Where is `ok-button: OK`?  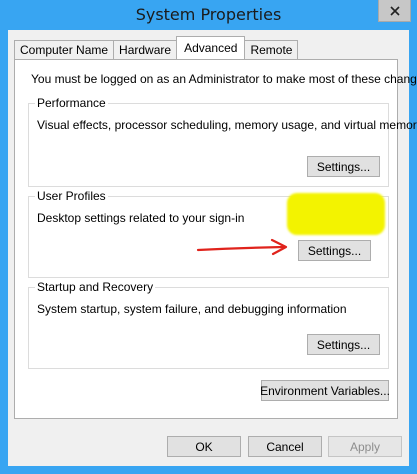
ok-button: OK is located at coordinates (204, 446).